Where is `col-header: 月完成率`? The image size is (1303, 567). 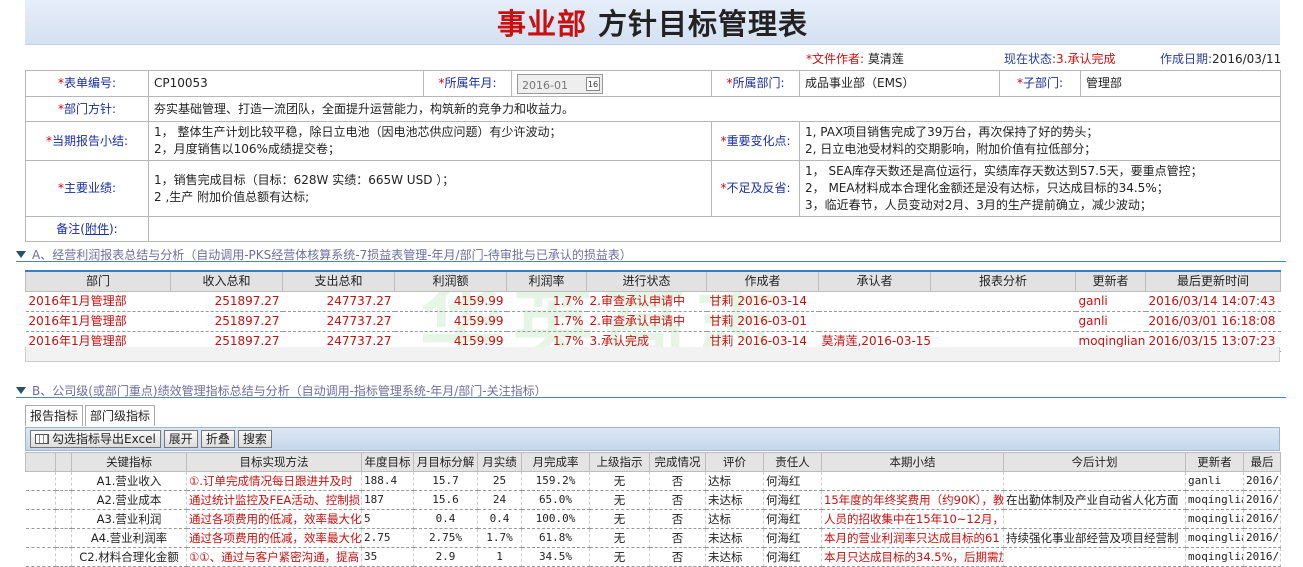 col-header: 月完成率 is located at coordinates (555, 462).